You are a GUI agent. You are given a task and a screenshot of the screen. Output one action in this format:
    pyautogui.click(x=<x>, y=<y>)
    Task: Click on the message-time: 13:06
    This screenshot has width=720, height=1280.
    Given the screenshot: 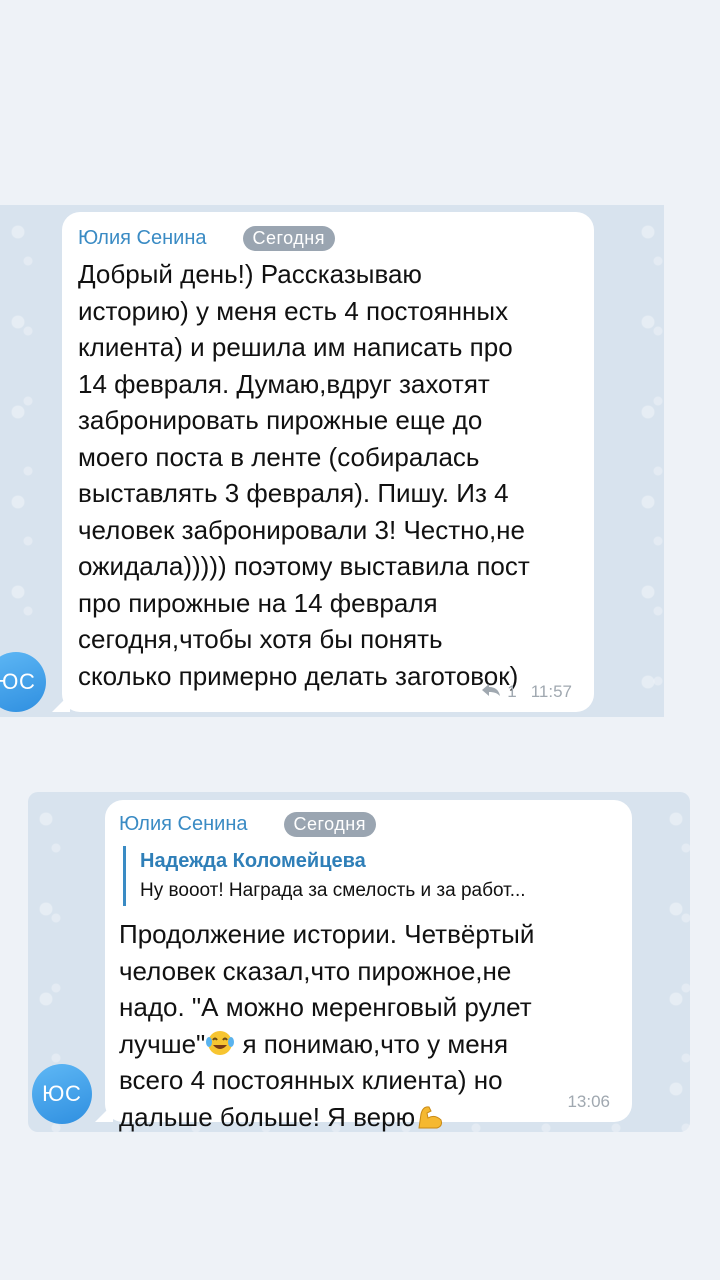 What is the action you would take?
    pyautogui.click(x=588, y=1101)
    